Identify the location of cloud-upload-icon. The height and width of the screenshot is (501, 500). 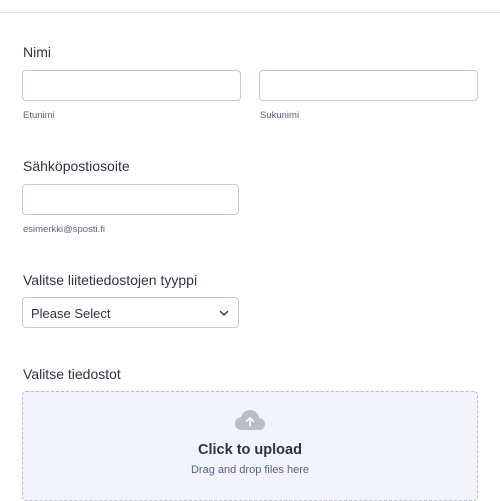
(250, 420).